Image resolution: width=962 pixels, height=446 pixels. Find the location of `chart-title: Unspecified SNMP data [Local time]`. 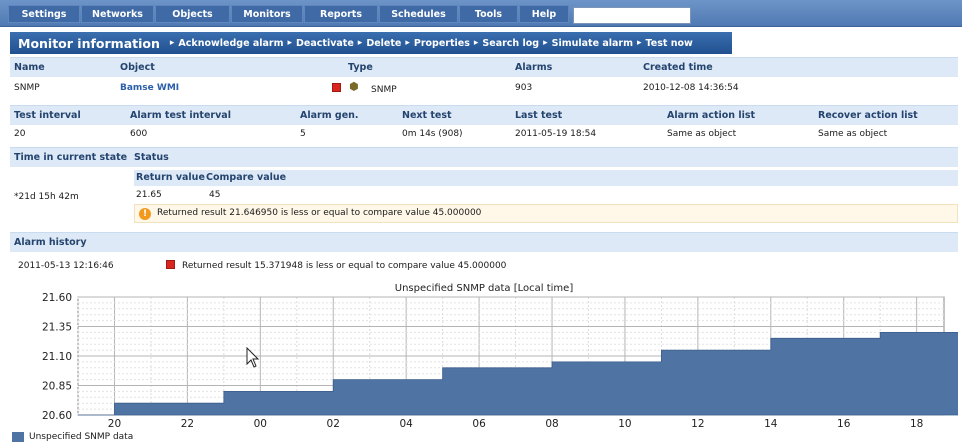

chart-title: Unspecified SNMP data [Local time] is located at coordinates (484, 288).